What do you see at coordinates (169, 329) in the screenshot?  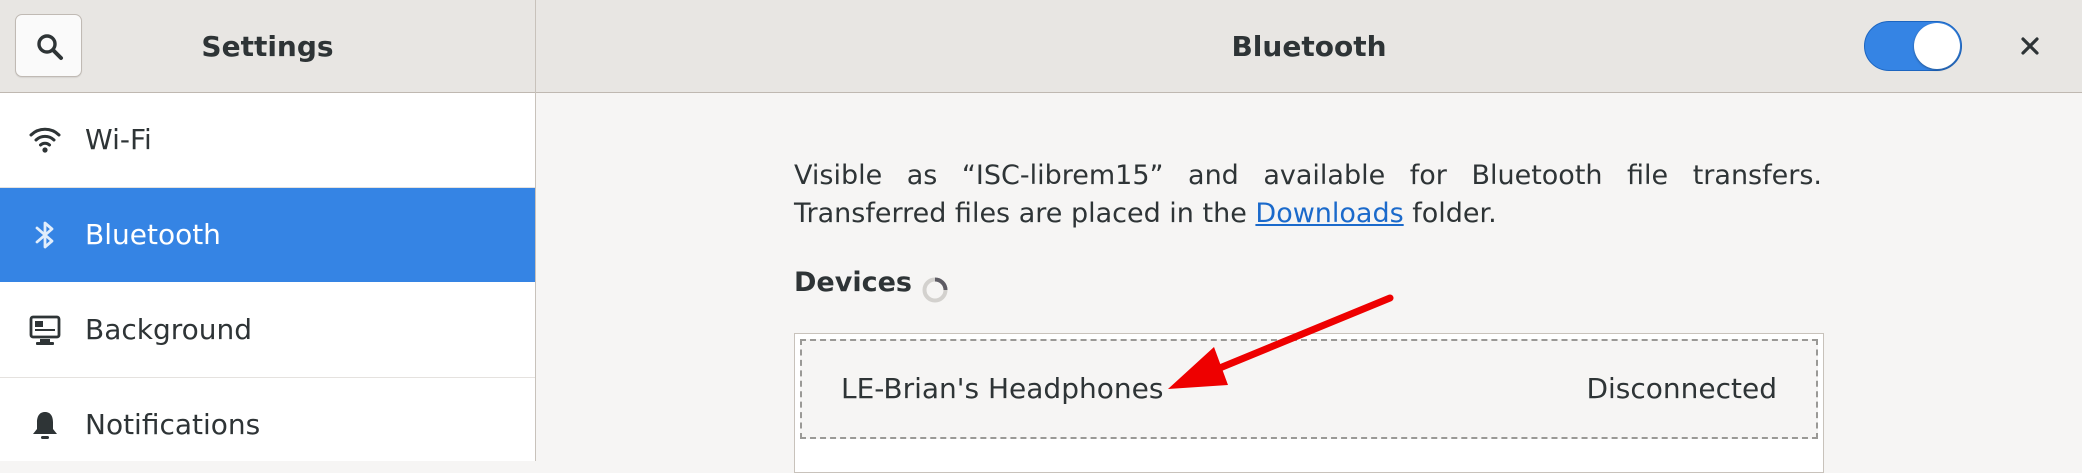 I see `sidebar-item-label: Background` at bounding box center [169, 329].